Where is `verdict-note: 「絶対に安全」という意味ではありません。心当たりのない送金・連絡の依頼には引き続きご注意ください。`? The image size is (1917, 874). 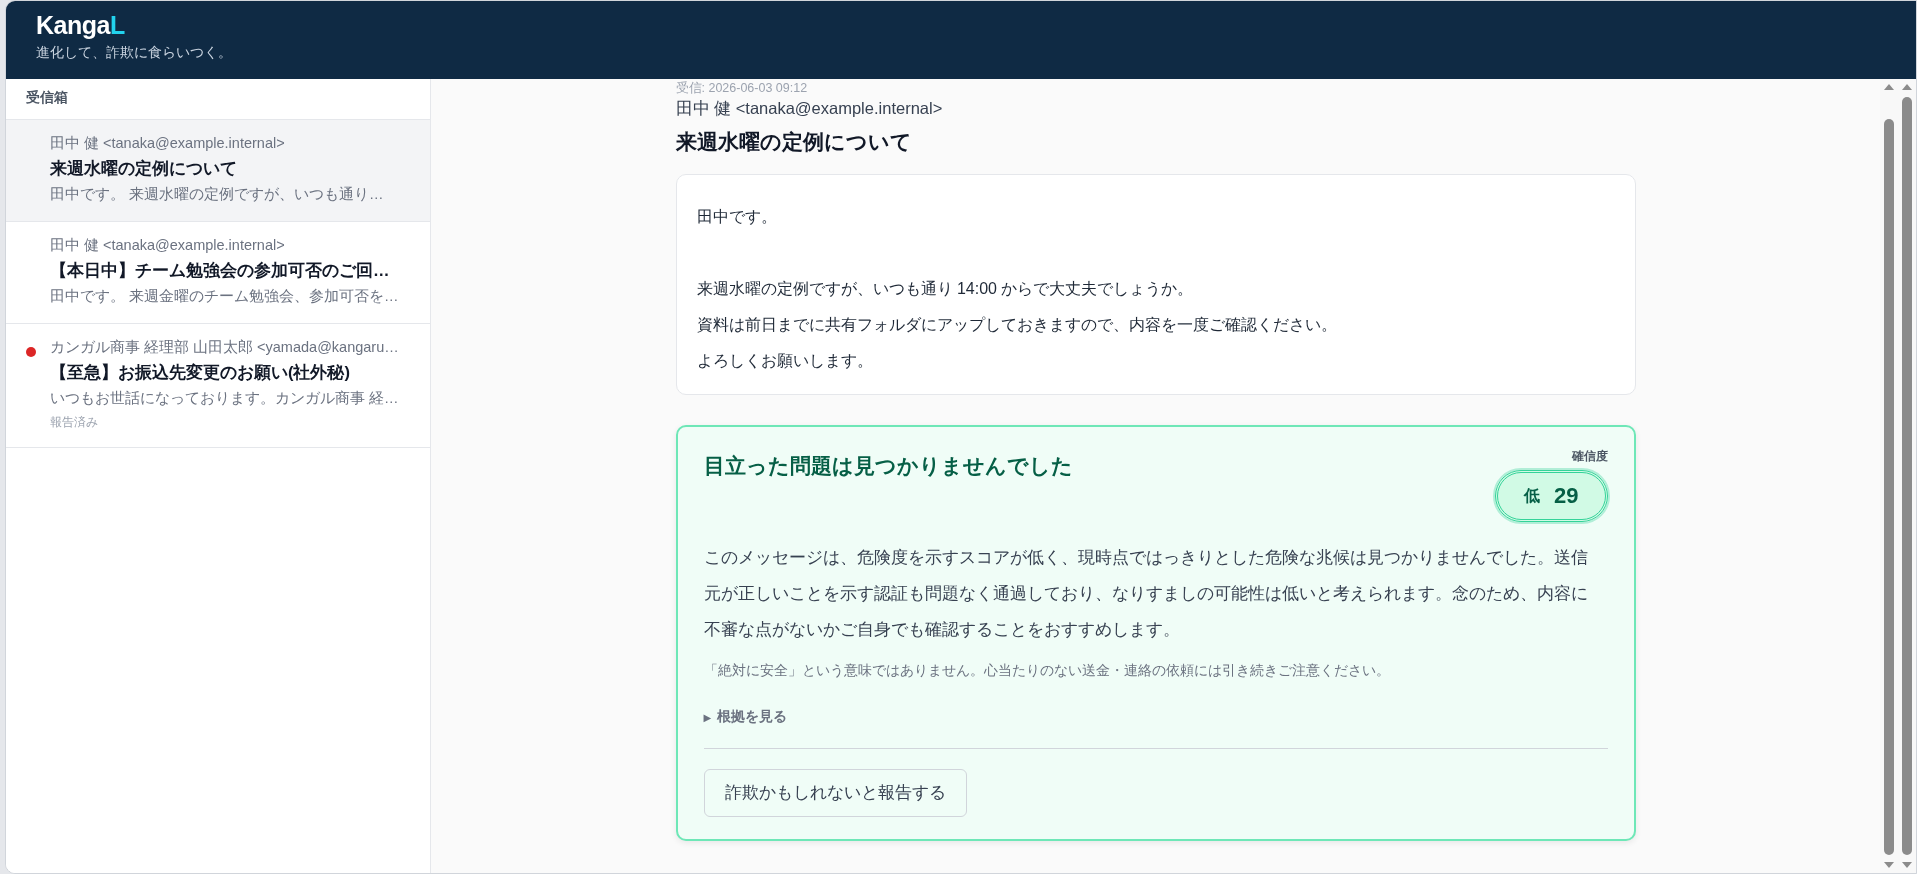
verdict-note: 「絶対に安全」という意味ではありません。心当たりのない送金・連絡の依頼には引き続きご注意ください。 is located at coordinates (1047, 671).